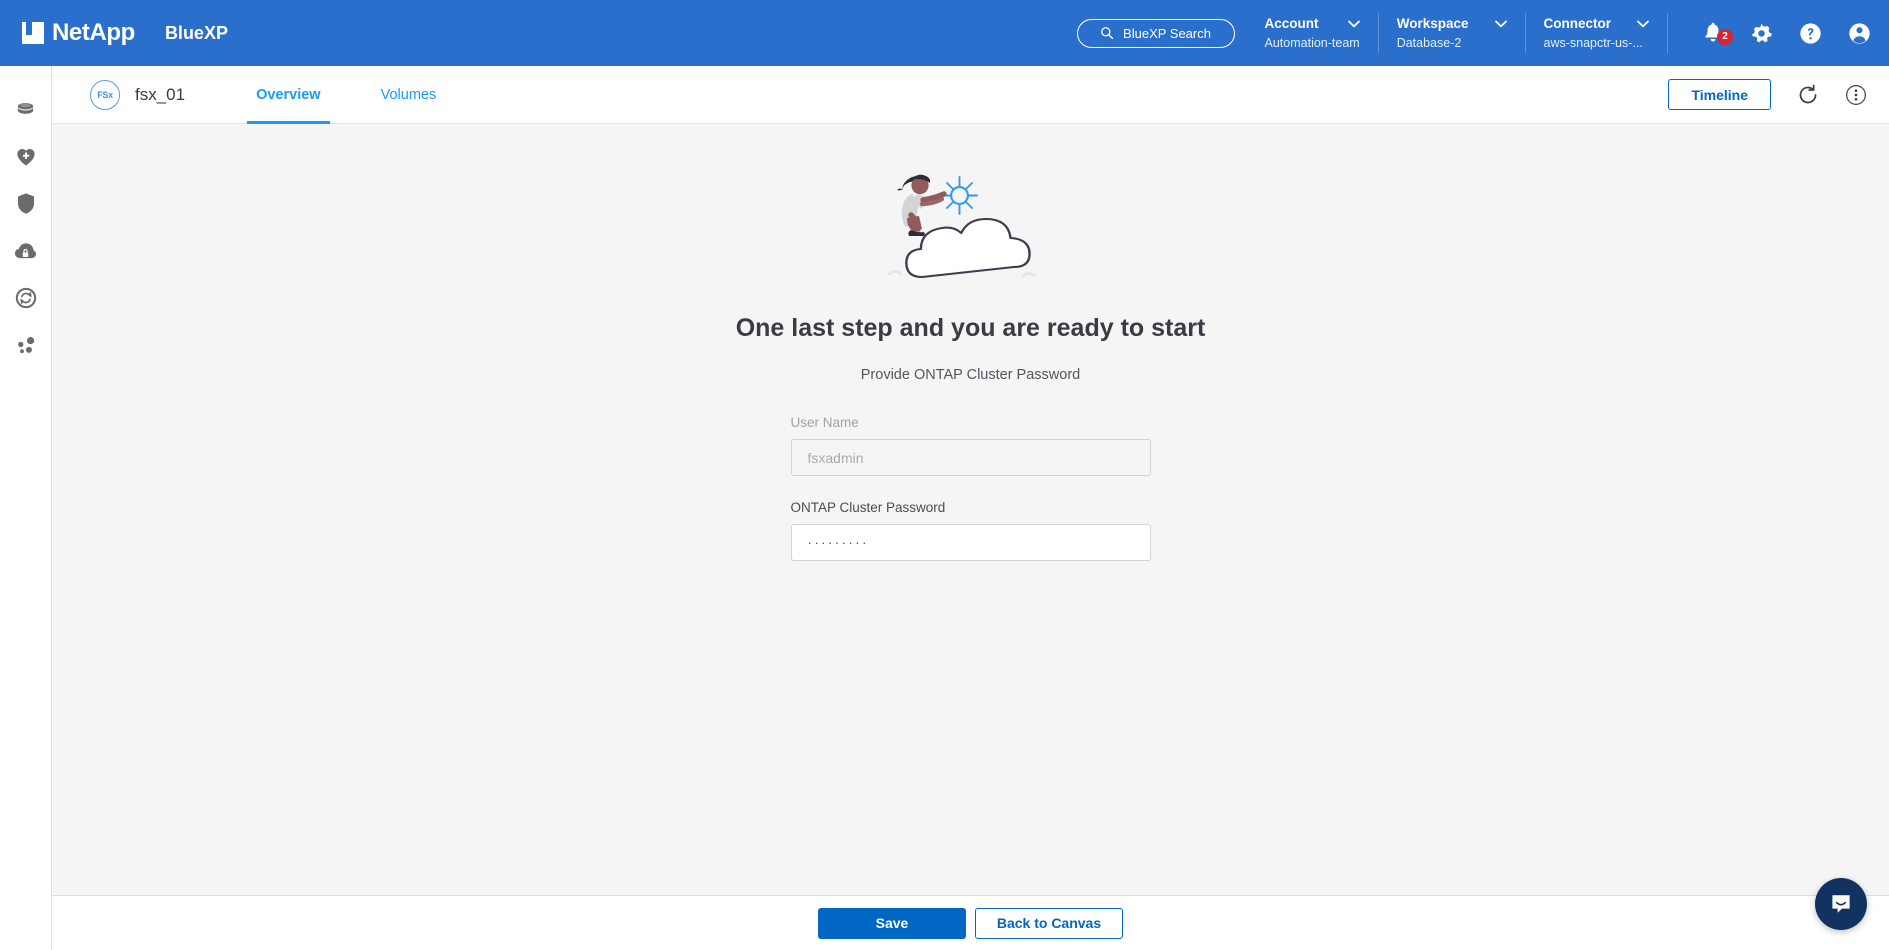 This screenshot has height=950, width=1889. What do you see at coordinates (961, 226) in the screenshot?
I see `person-on-cloud-illustration` at bounding box center [961, 226].